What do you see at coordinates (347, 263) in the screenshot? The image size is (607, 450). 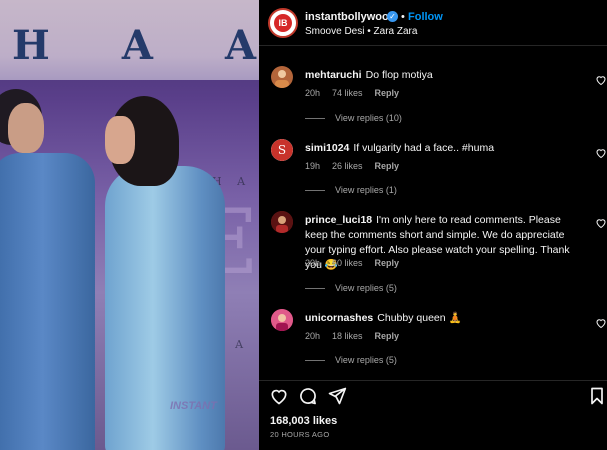 I see `comment-likes: 60 likes` at bounding box center [347, 263].